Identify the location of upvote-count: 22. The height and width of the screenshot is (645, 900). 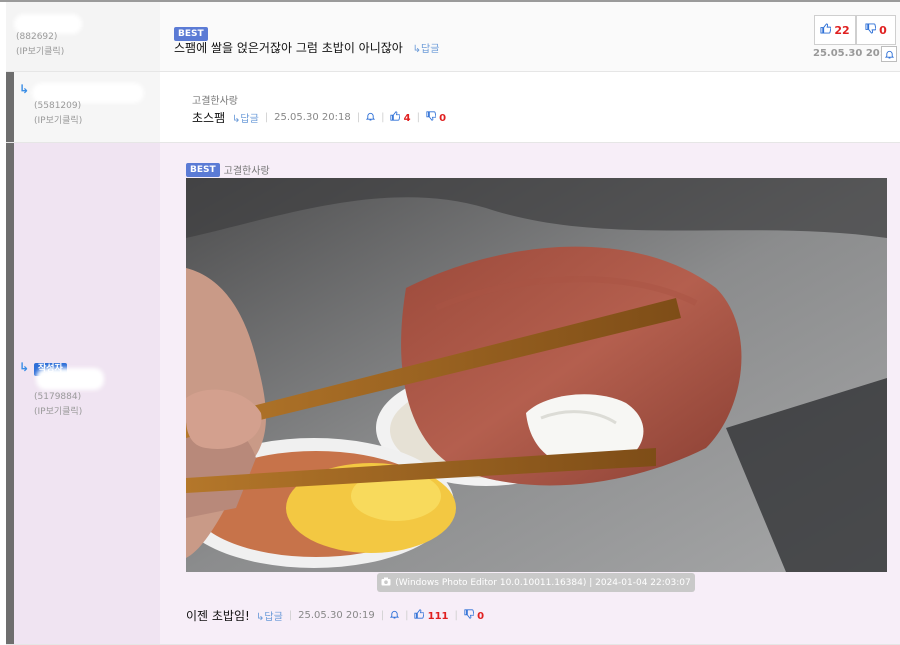
(842, 30).